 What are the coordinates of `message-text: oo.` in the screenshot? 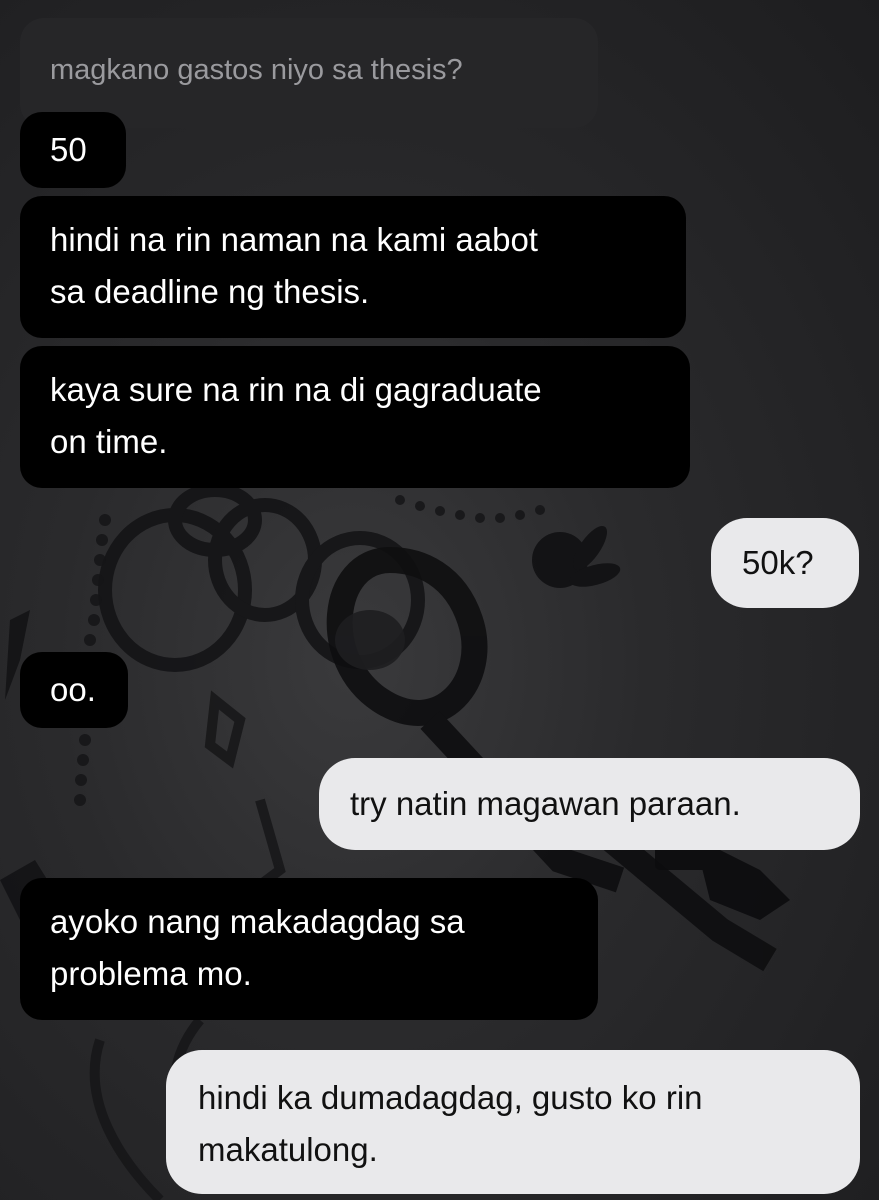 It's located at (73, 689).